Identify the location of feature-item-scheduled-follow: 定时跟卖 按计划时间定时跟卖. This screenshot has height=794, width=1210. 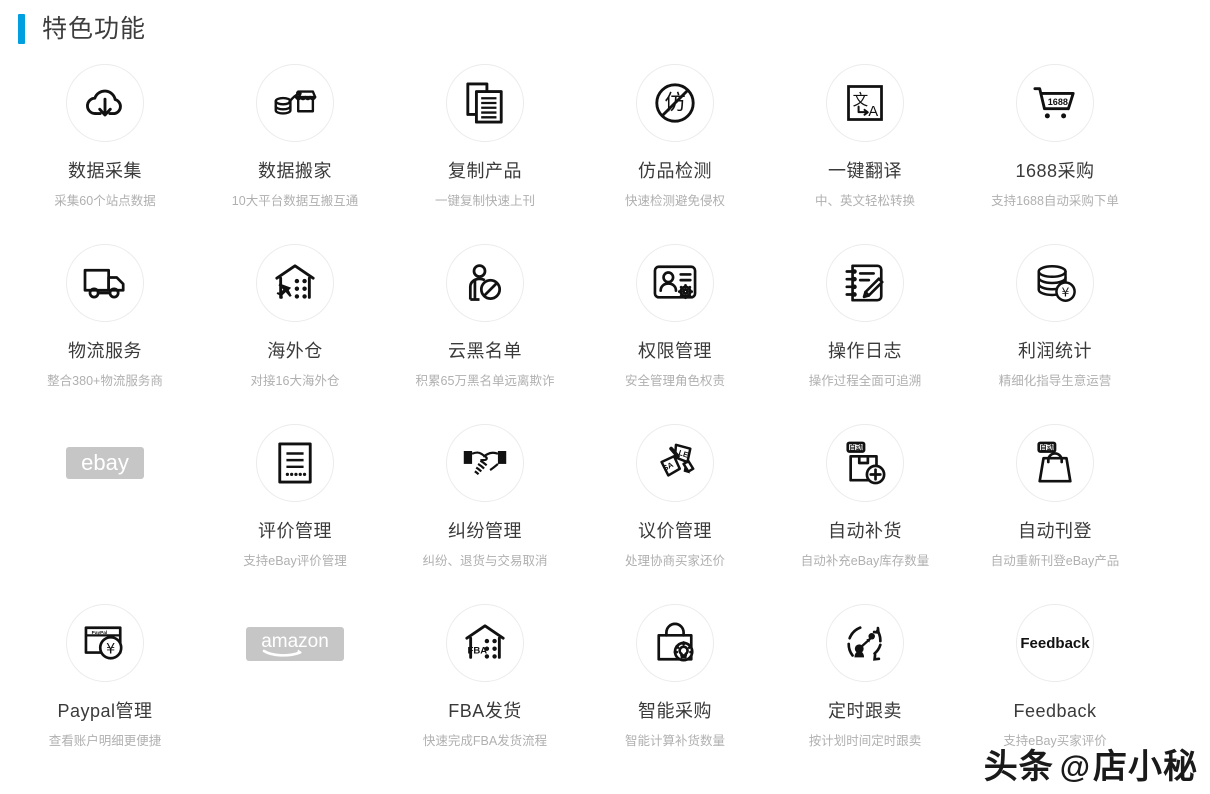
(865, 688).